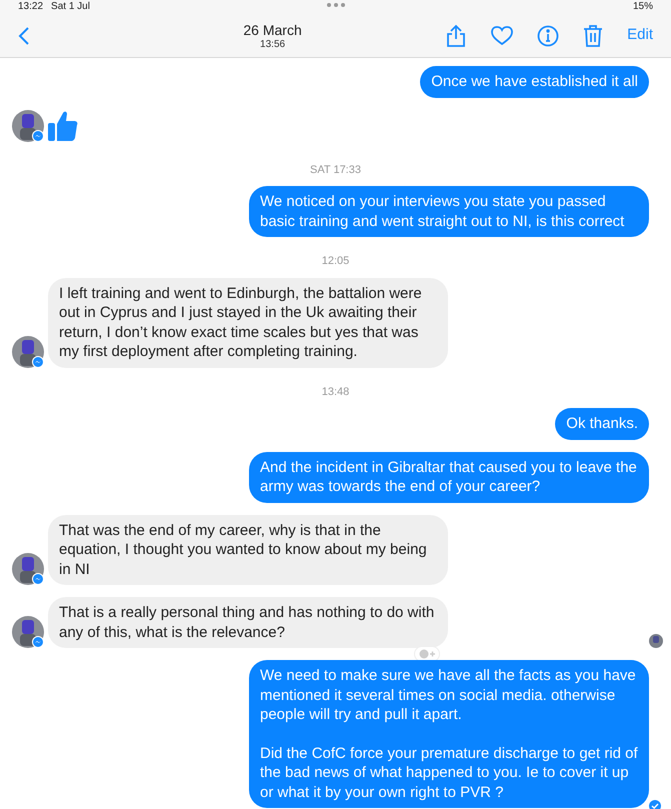 Image resolution: width=671 pixels, height=809 pixels. What do you see at coordinates (272, 30) in the screenshot?
I see `conversation-date: 26 March` at bounding box center [272, 30].